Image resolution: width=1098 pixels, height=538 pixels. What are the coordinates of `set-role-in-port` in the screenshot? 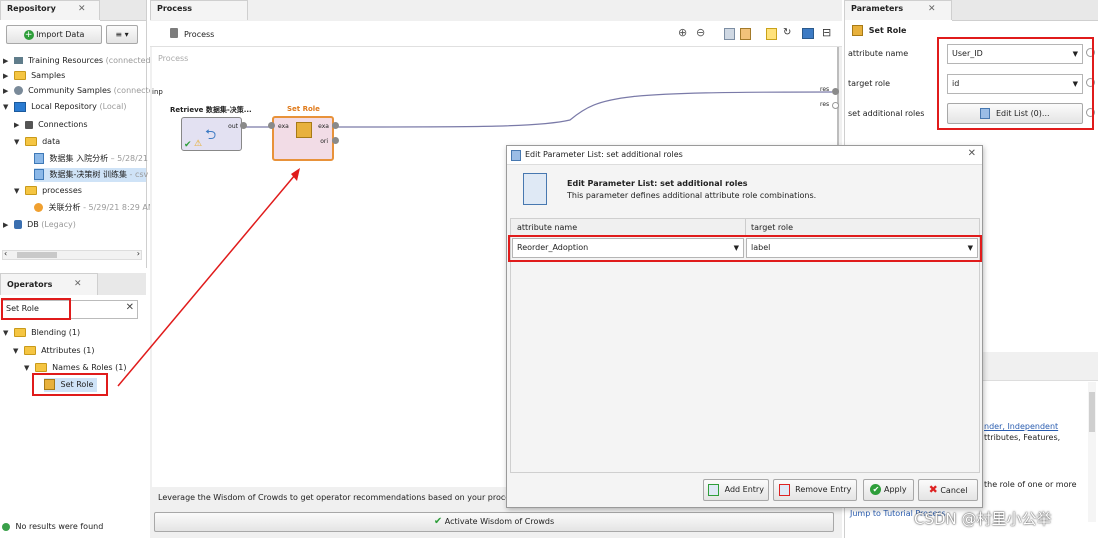 It's located at (271, 125).